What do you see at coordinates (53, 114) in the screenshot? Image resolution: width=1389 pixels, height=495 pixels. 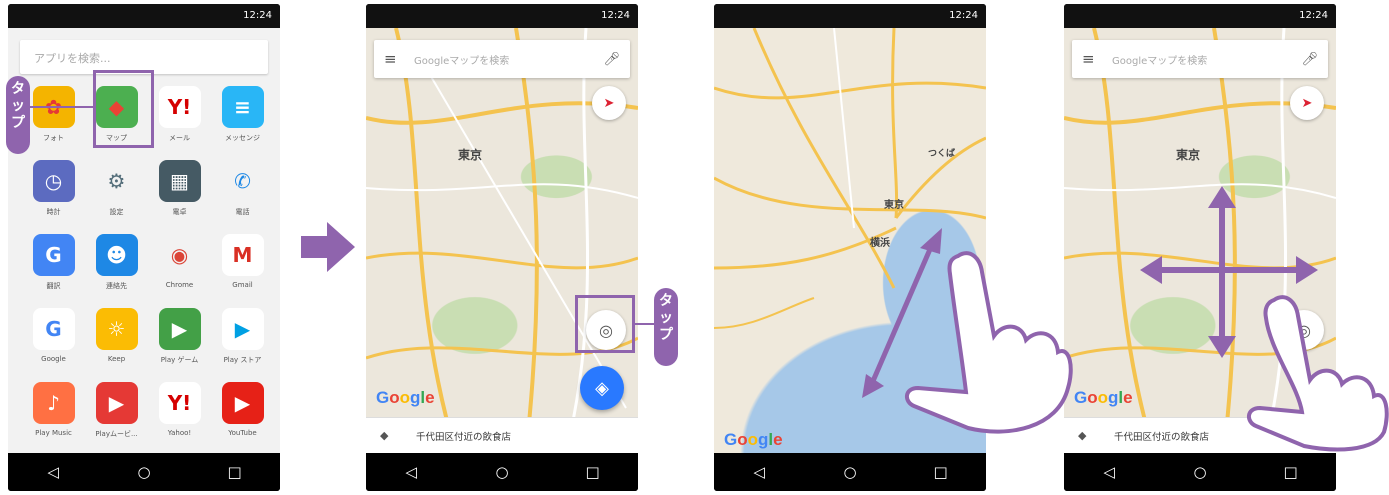 I see `app-photos-pinwheel: ✿ フォト` at bounding box center [53, 114].